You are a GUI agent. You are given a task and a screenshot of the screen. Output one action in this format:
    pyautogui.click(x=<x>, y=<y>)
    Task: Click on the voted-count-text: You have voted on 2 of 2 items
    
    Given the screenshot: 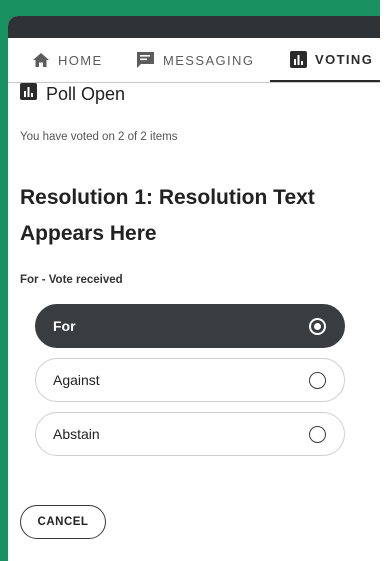 What is the action you would take?
    pyautogui.click(x=99, y=137)
    